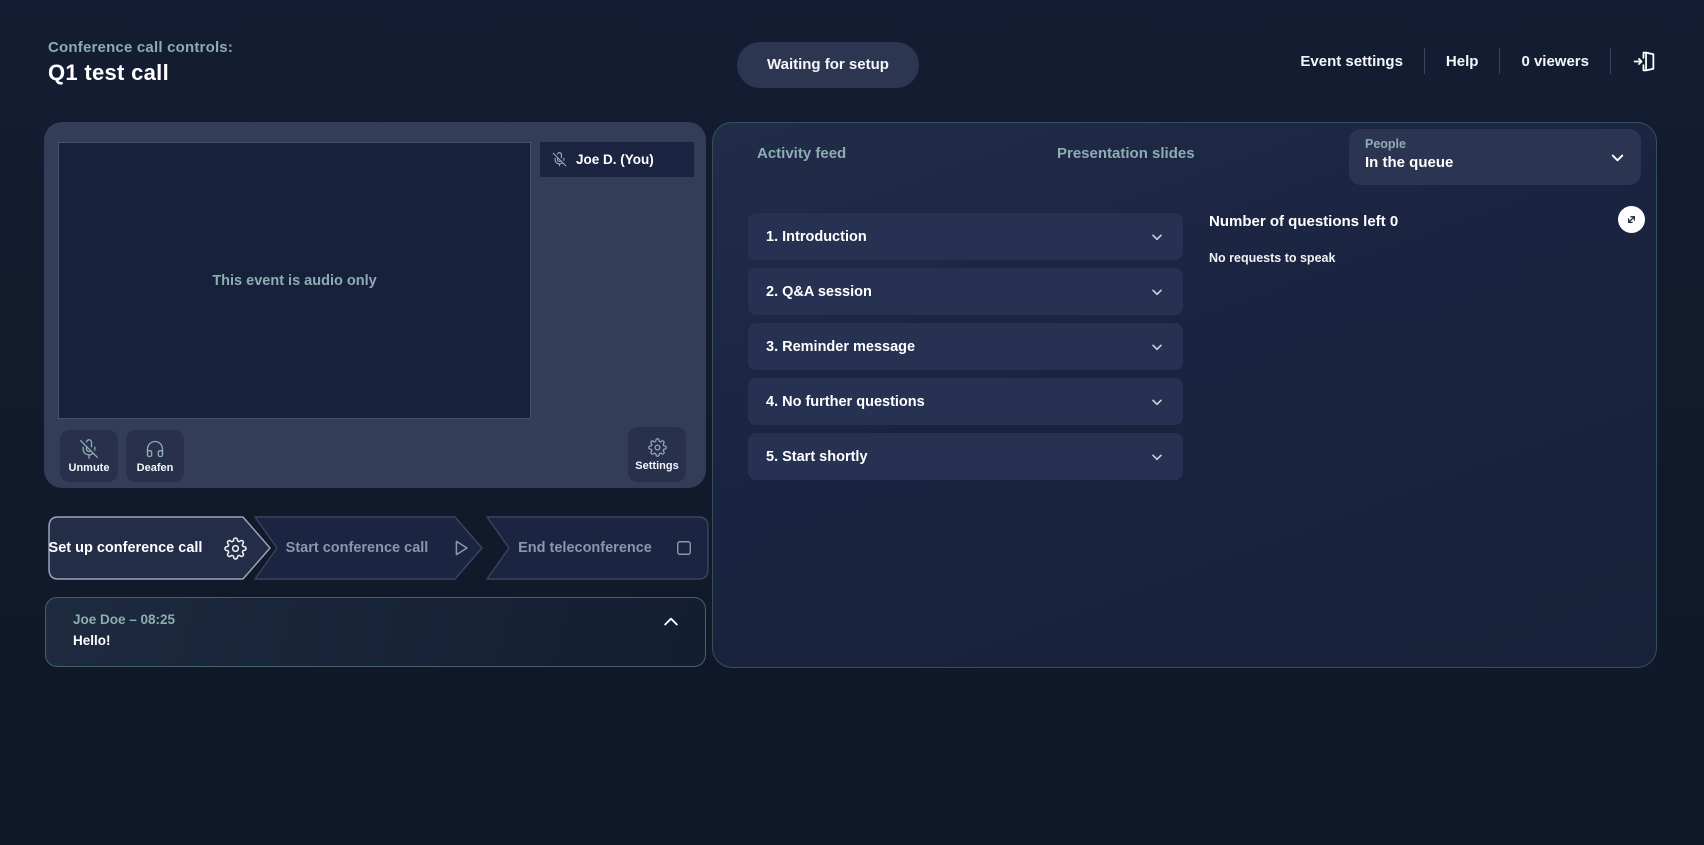 The height and width of the screenshot is (845, 1704). I want to click on deafen-button: Deafen, so click(155, 456).